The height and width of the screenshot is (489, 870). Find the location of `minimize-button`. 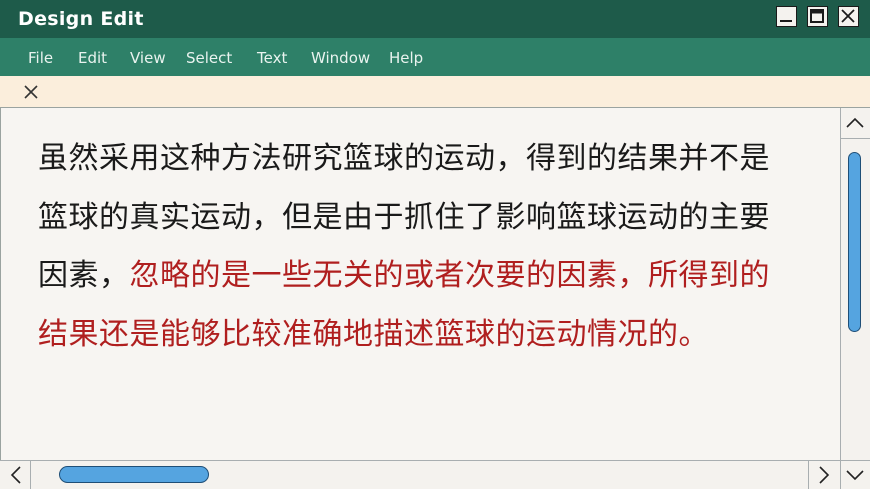

minimize-button is located at coordinates (786, 16).